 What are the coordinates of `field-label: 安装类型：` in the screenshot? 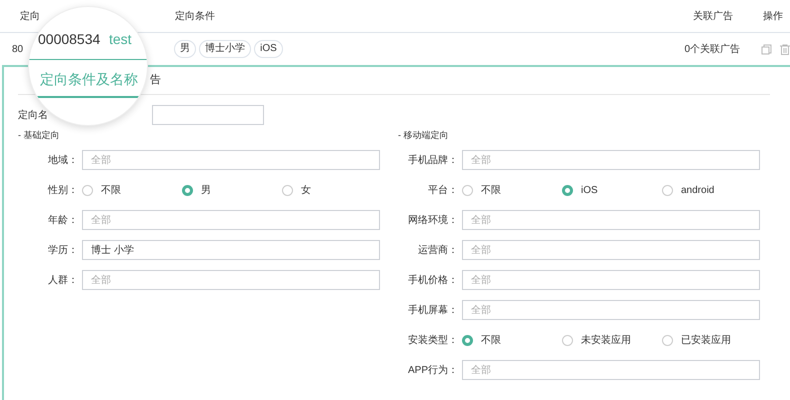 It's located at (432, 341).